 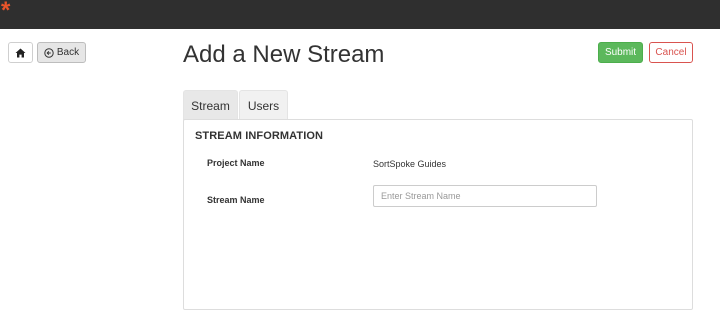 I want to click on home-button, so click(x=20, y=52).